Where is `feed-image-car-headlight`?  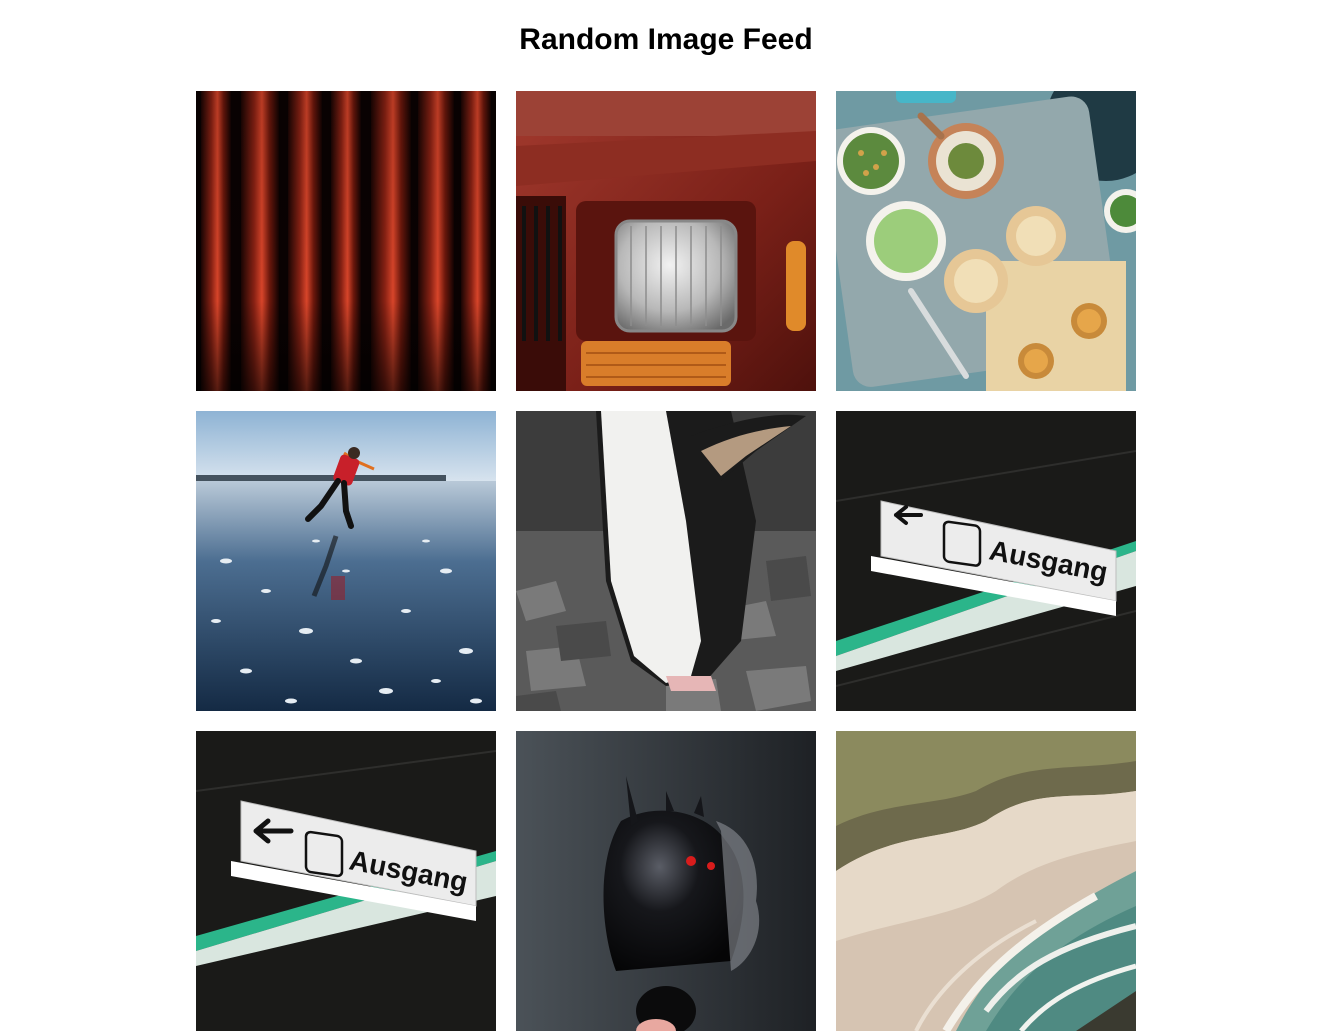 feed-image-car-headlight is located at coordinates (666, 241).